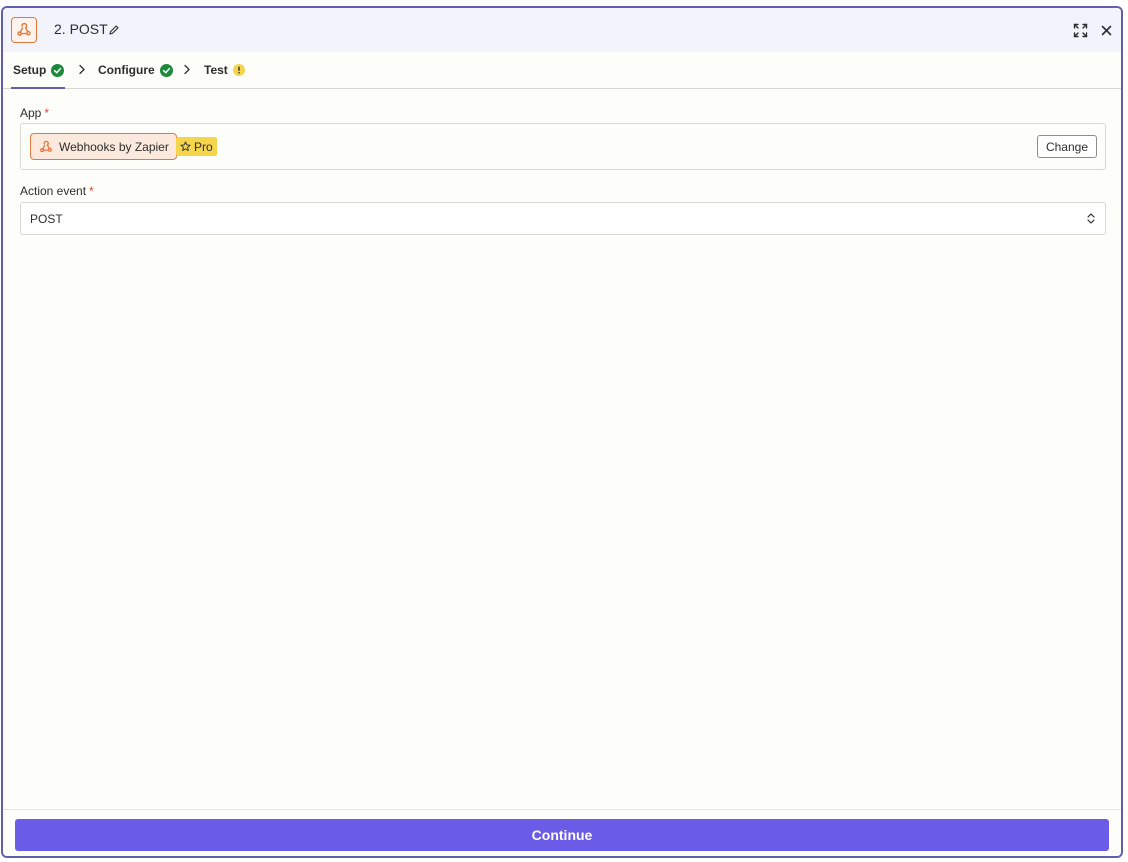 This screenshot has height=862, width=1128. Describe the element at coordinates (203, 146) in the screenshot. I see `badge-label: Pro` at that location.